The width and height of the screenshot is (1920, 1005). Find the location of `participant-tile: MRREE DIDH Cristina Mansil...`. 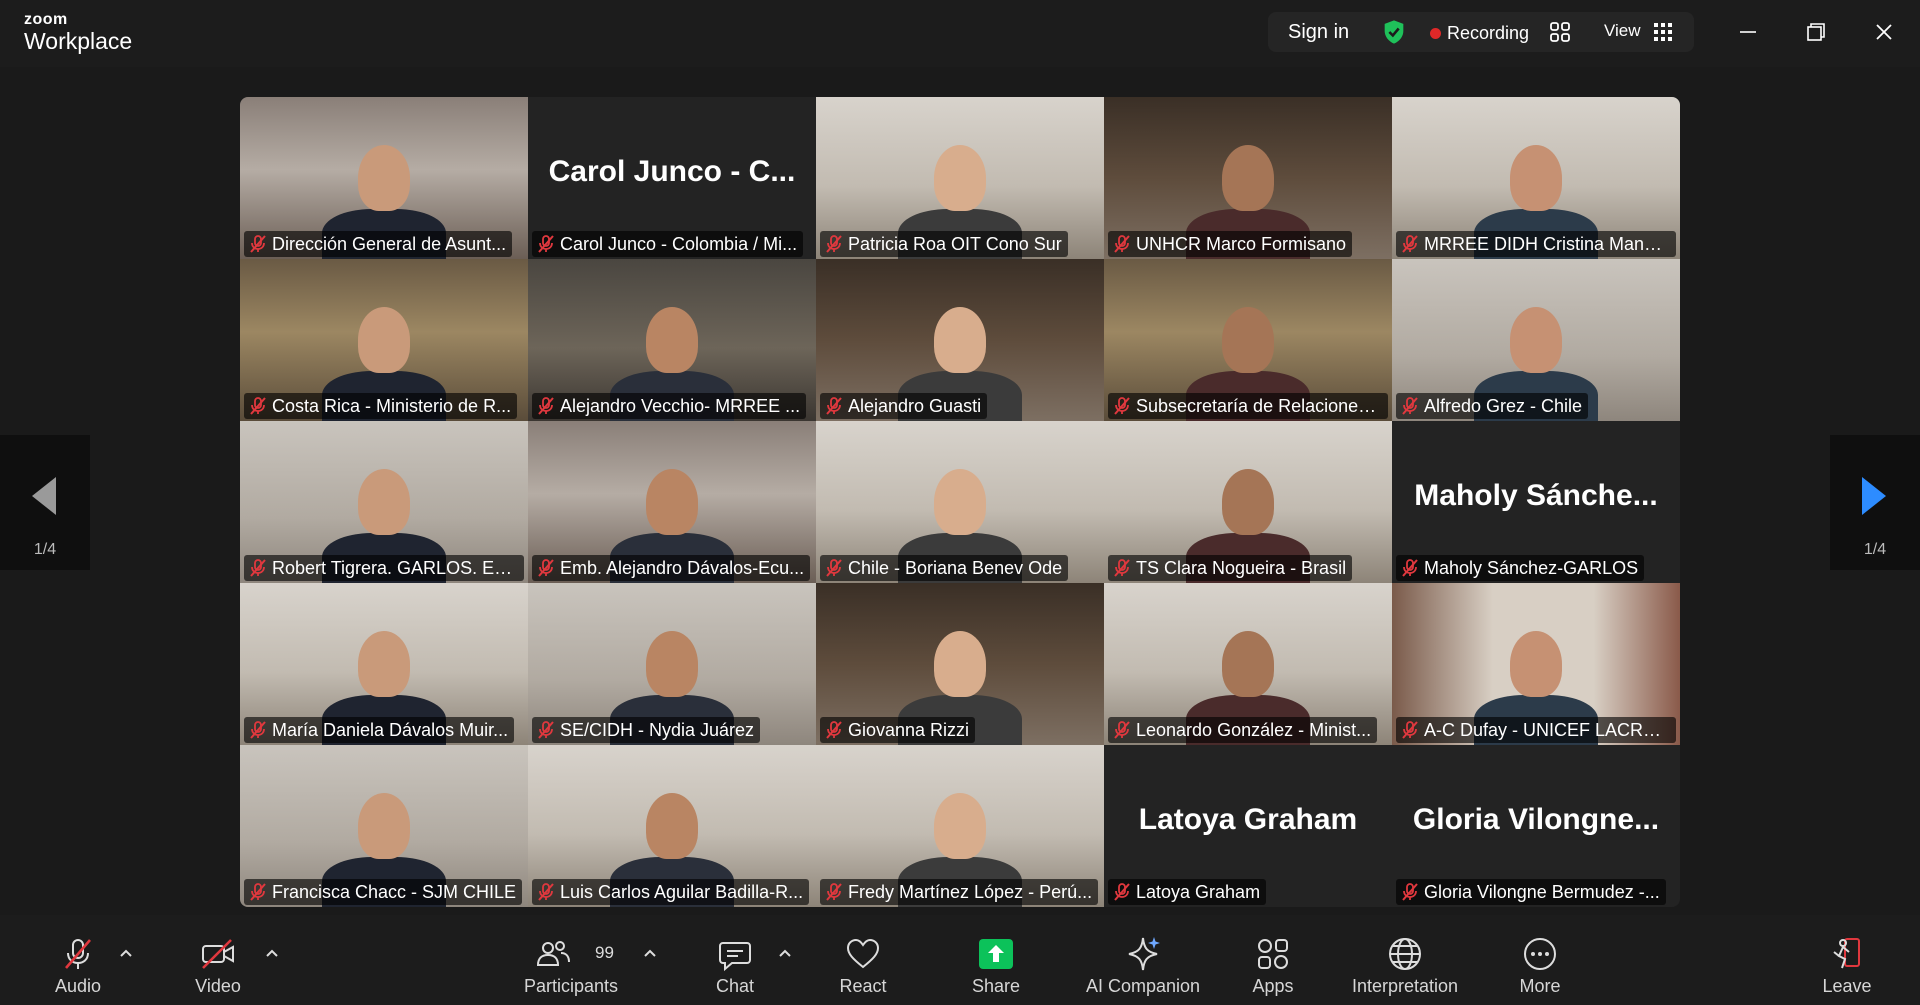

participant-tile: MRREE DIDH Cristina Mansil... is located at coordinates (1536, 178).